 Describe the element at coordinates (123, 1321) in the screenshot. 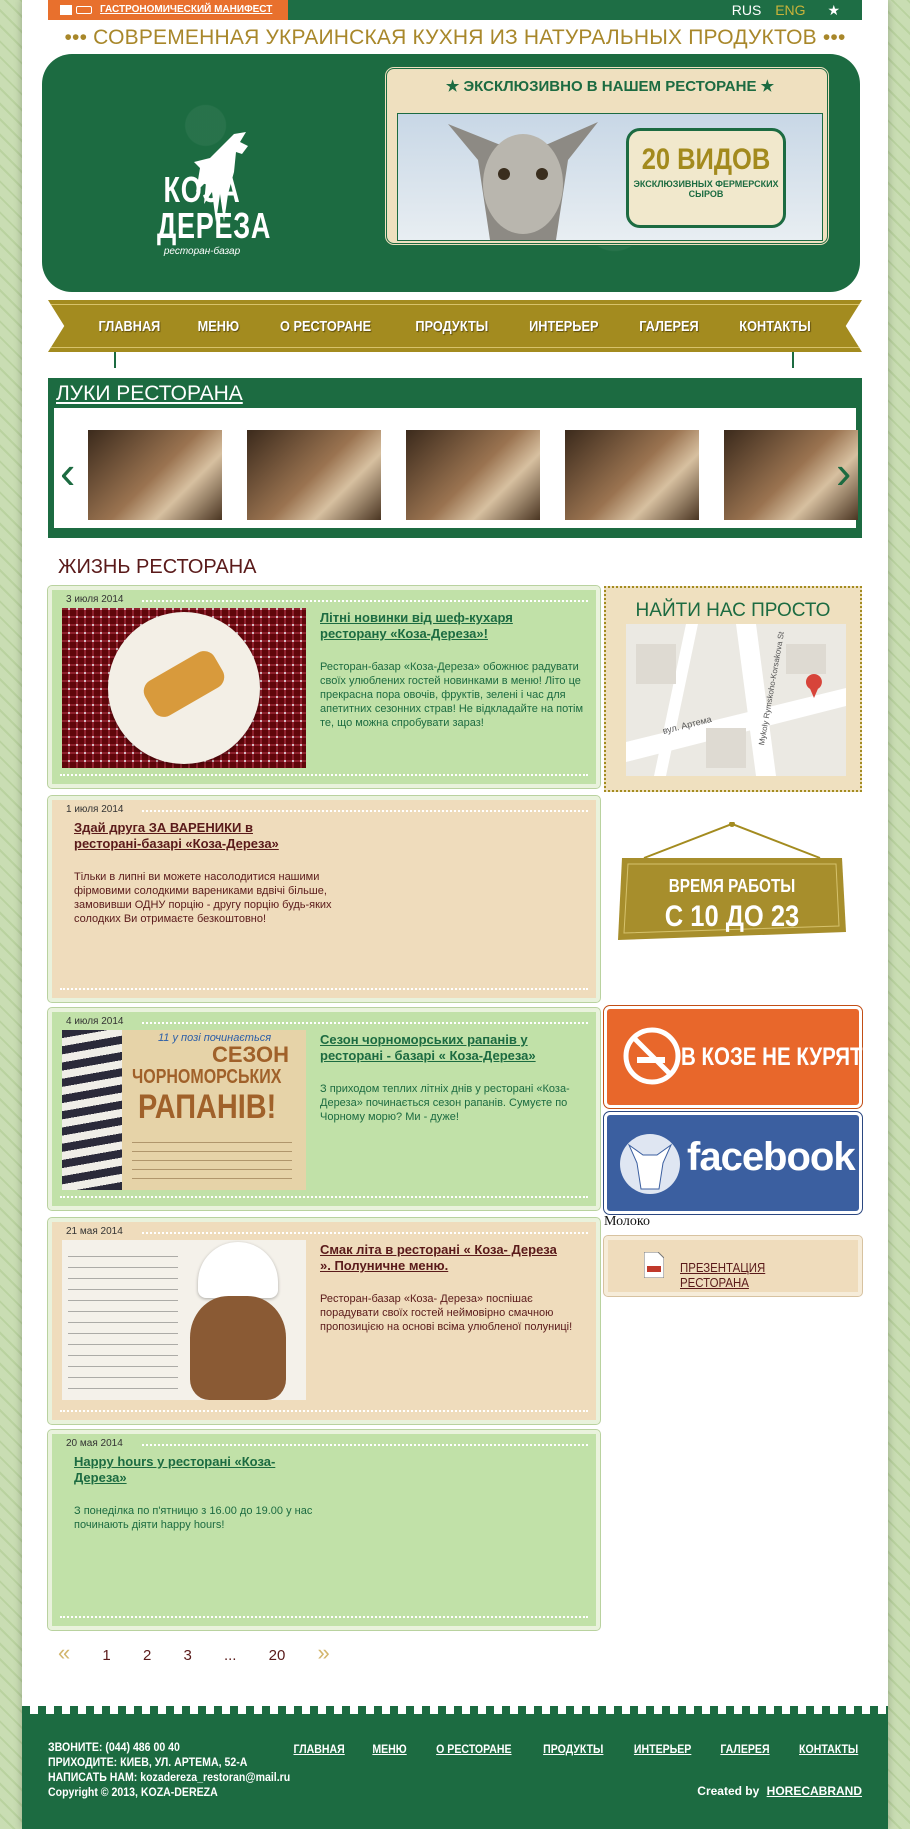

I see `menu-lines` at that location.